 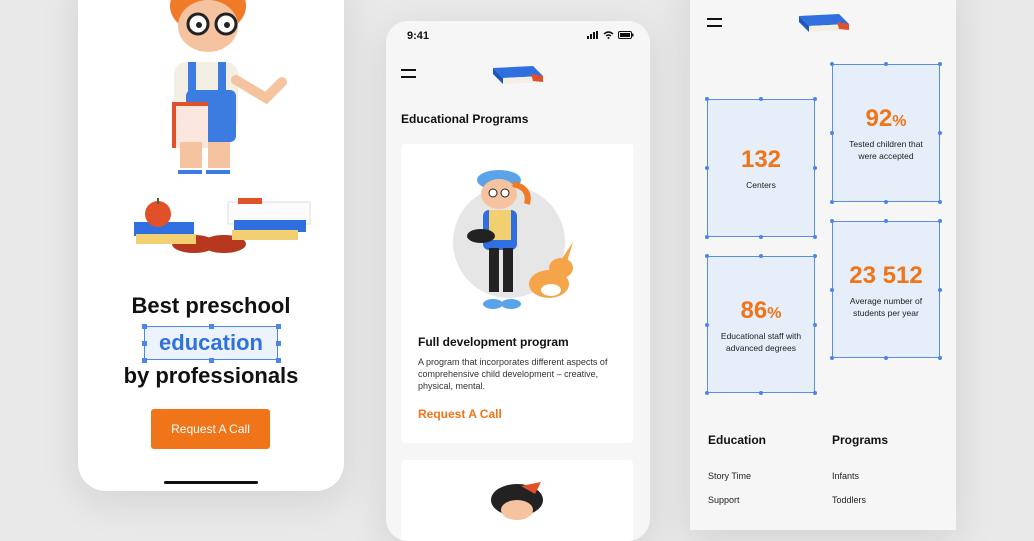 I want to click on request-call-button: Request A Call, so click(x=210, y=429).